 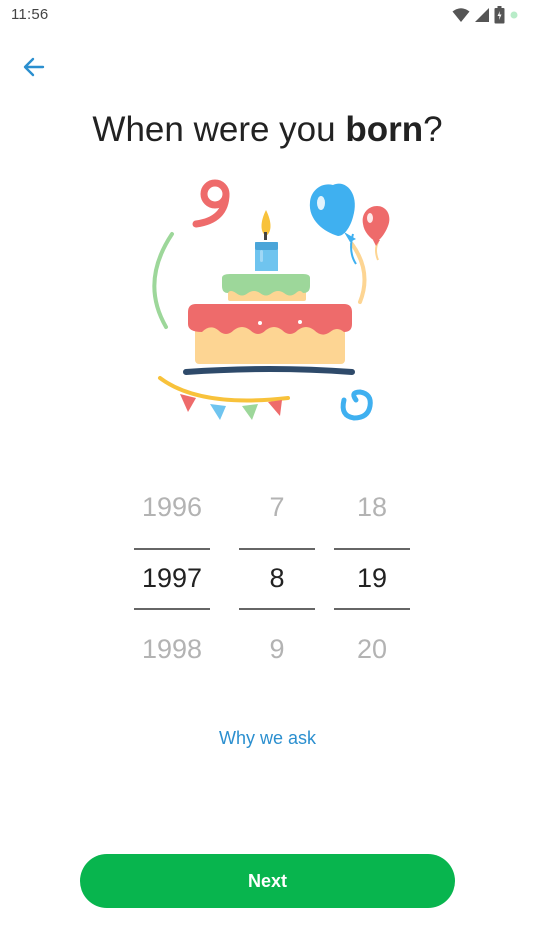 I want to click on why-we-ask-link: Why we ask, so click(x=267, y=738).